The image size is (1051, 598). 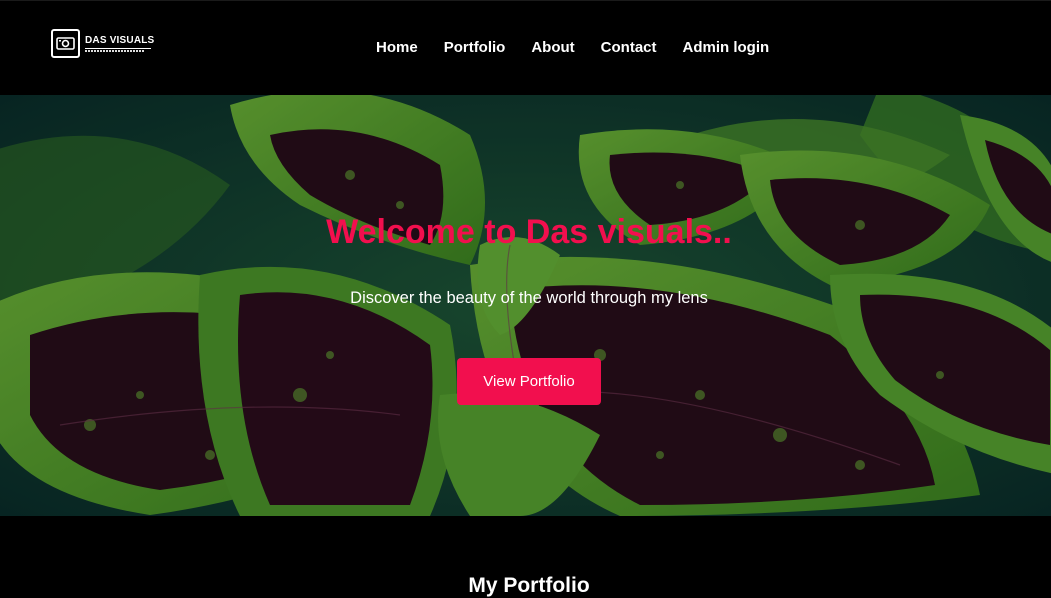 I want to click on logo-rule, so click(x=118, y=48).